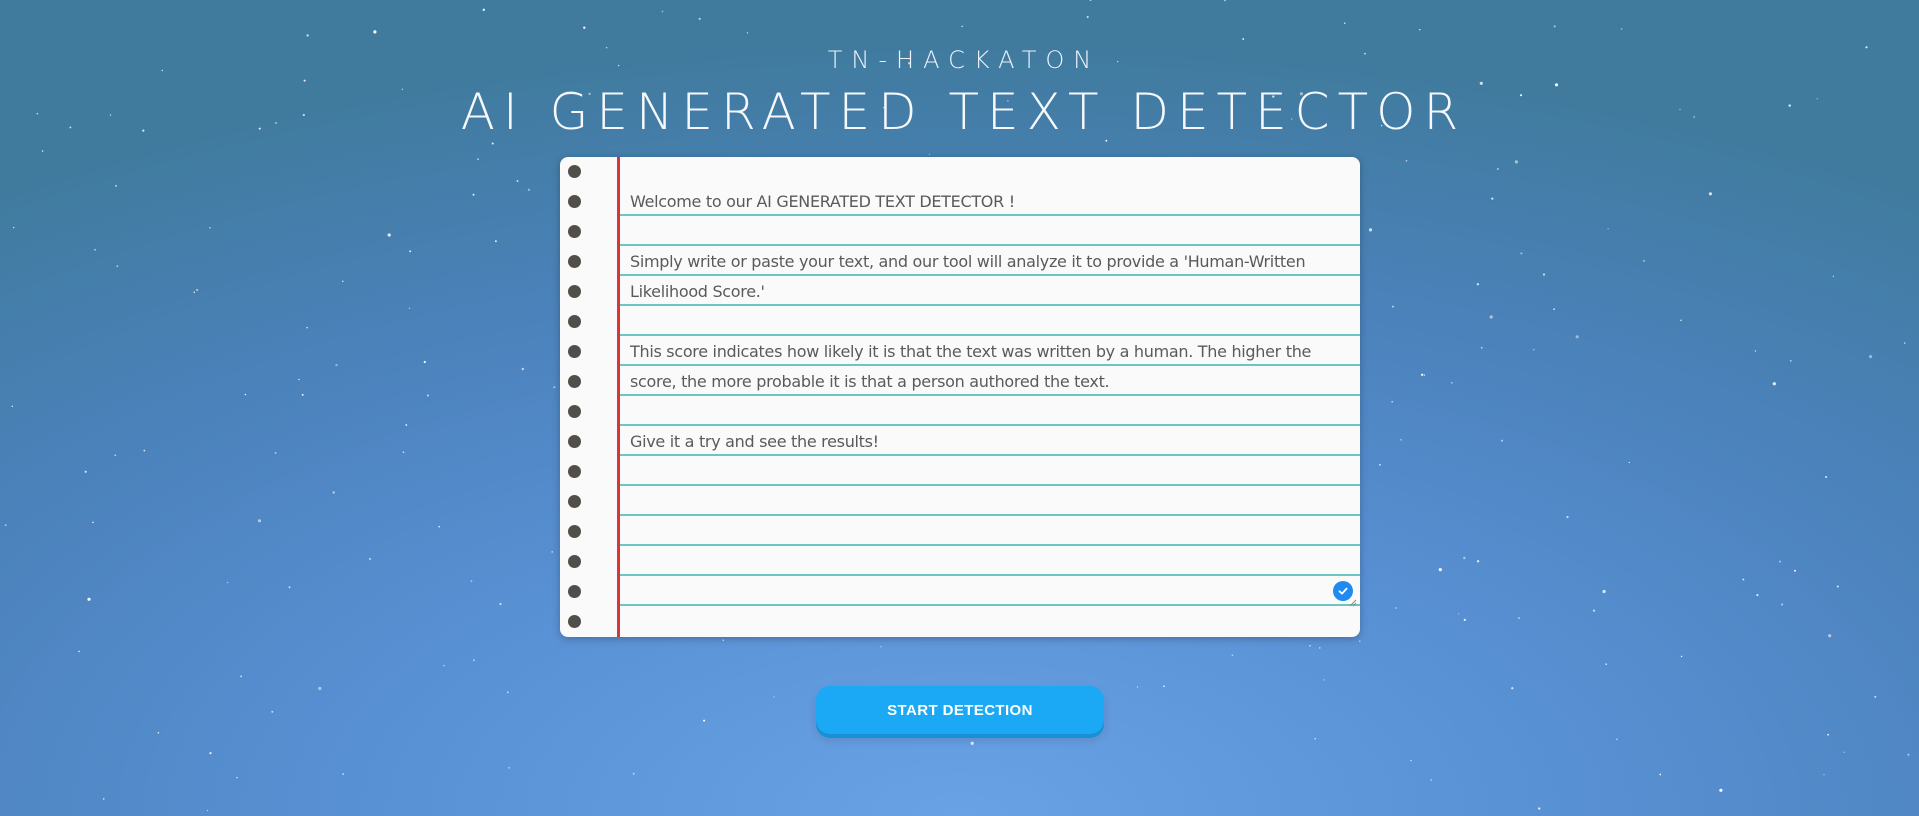  Describe the element at coordinates (618, 397) in the screenshot. I see `margin-line` at that location.